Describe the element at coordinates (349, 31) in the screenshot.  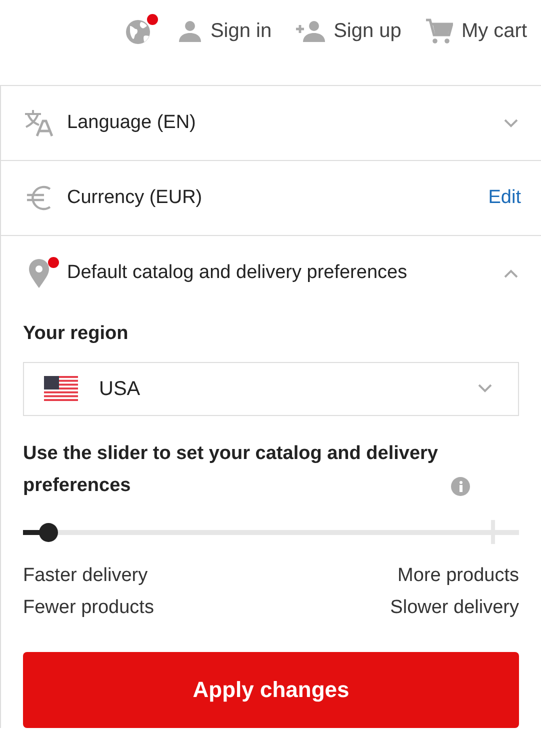
I see `nav-link: Sign up` at that location.